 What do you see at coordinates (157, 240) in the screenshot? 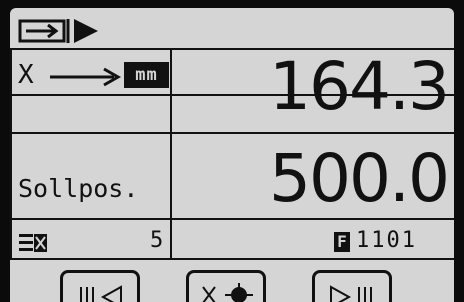
I see `tool-count: 5` at bounding box center [157, 240].